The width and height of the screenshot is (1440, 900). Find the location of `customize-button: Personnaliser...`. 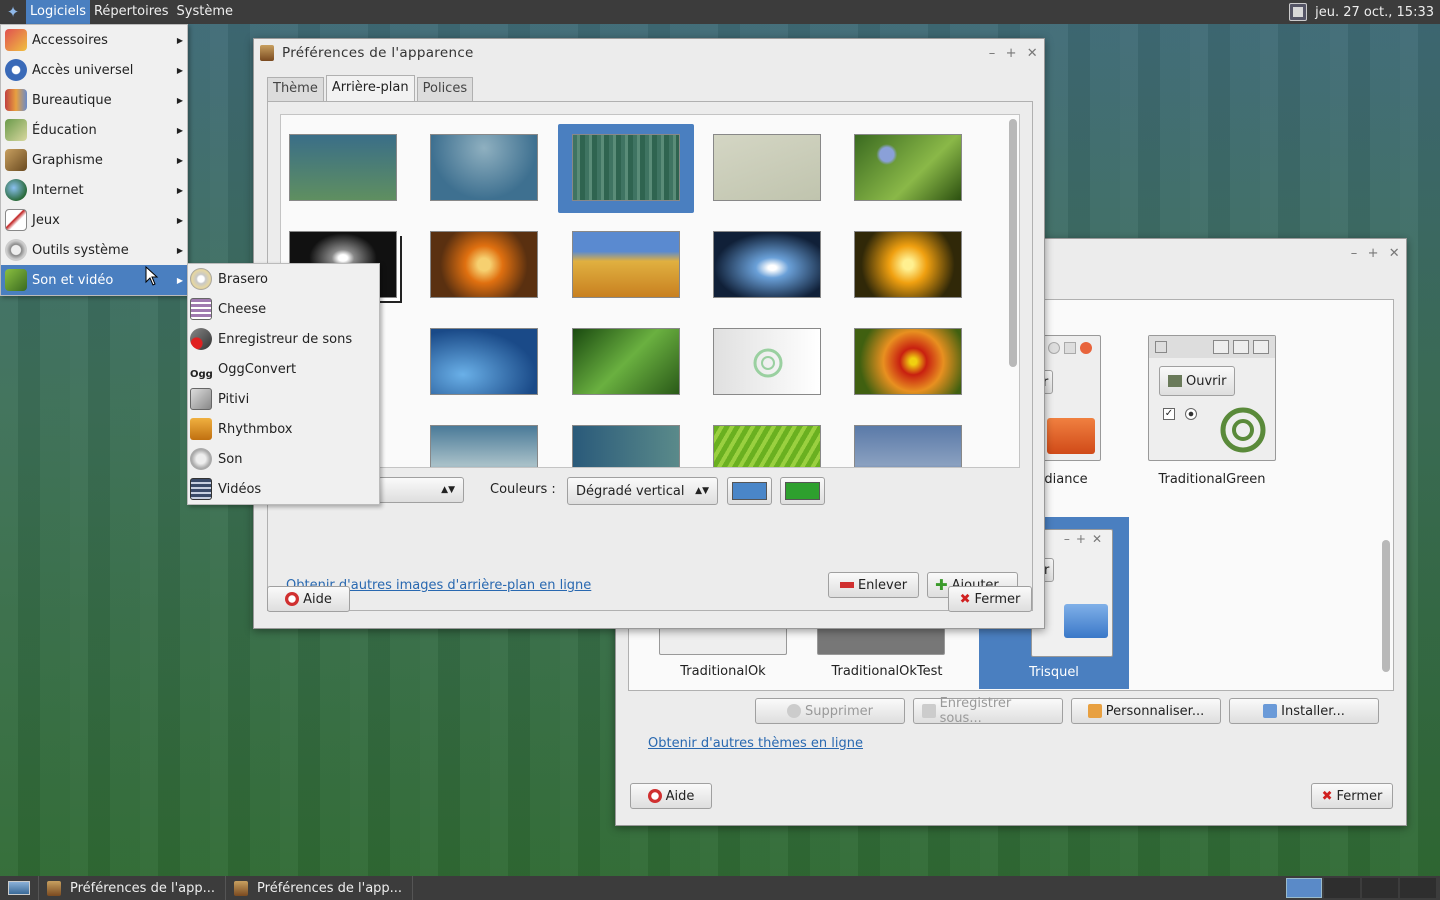

customize-button: Personnaliser... is located at coordinates (1146, 711).